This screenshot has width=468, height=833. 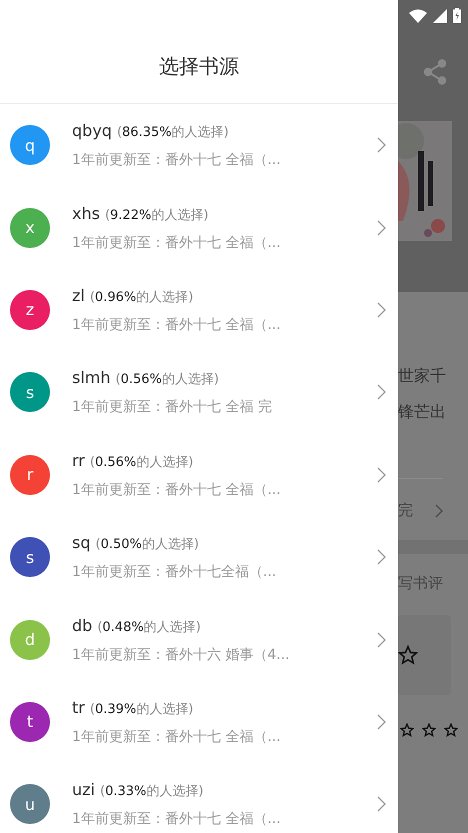 What do you see at coordinates (30, 722) in the screenshot?
I see `avatar: t` at bounding box center [30, 722].